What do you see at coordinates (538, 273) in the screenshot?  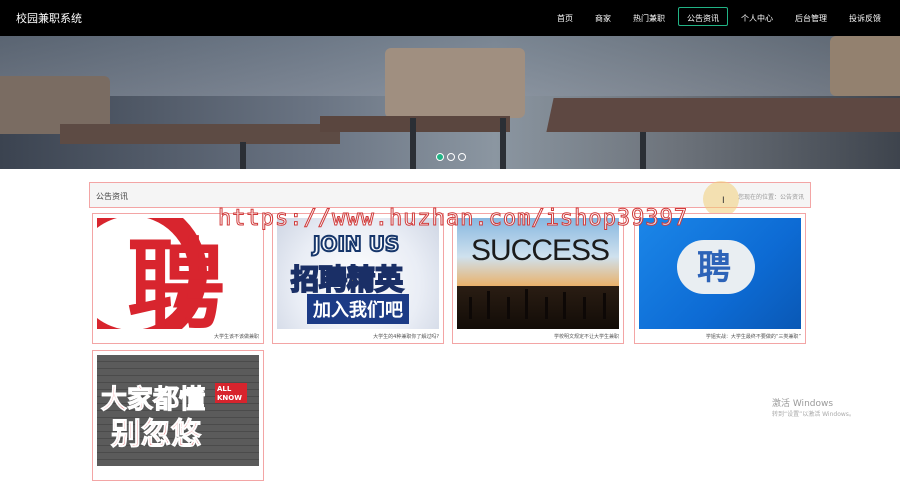 I see `news-card-image: SUCCESS` at bounding box center [538, 273].